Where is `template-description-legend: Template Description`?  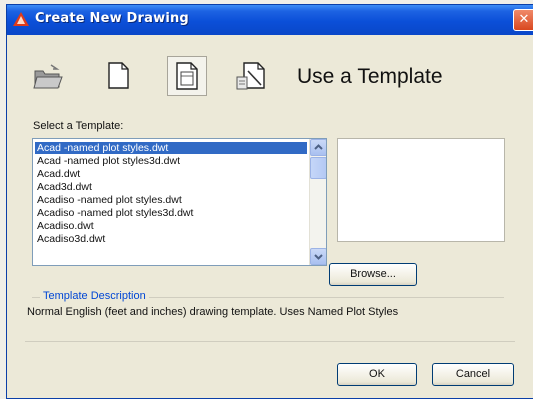 template-description-legend: Template Description is located at coordinates (94, 296).